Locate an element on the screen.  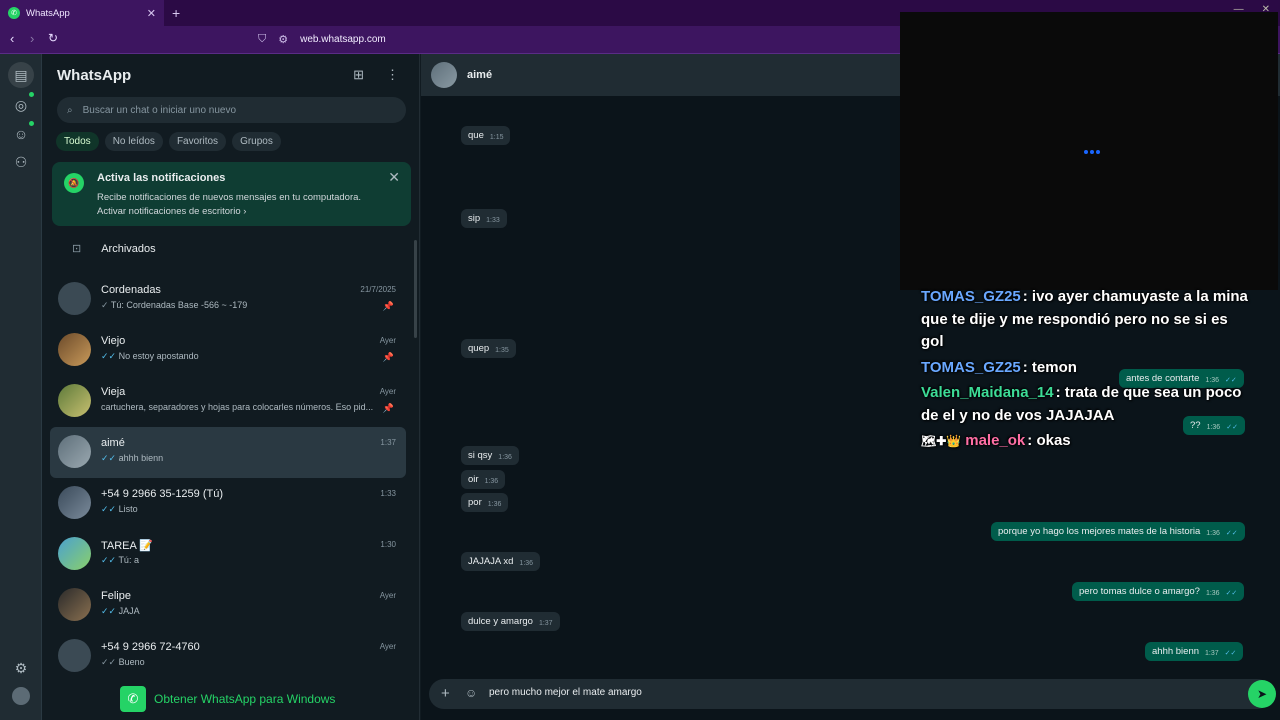
chat-badges-icon: 🗺✚👑 is located at coordinates (941, 441).